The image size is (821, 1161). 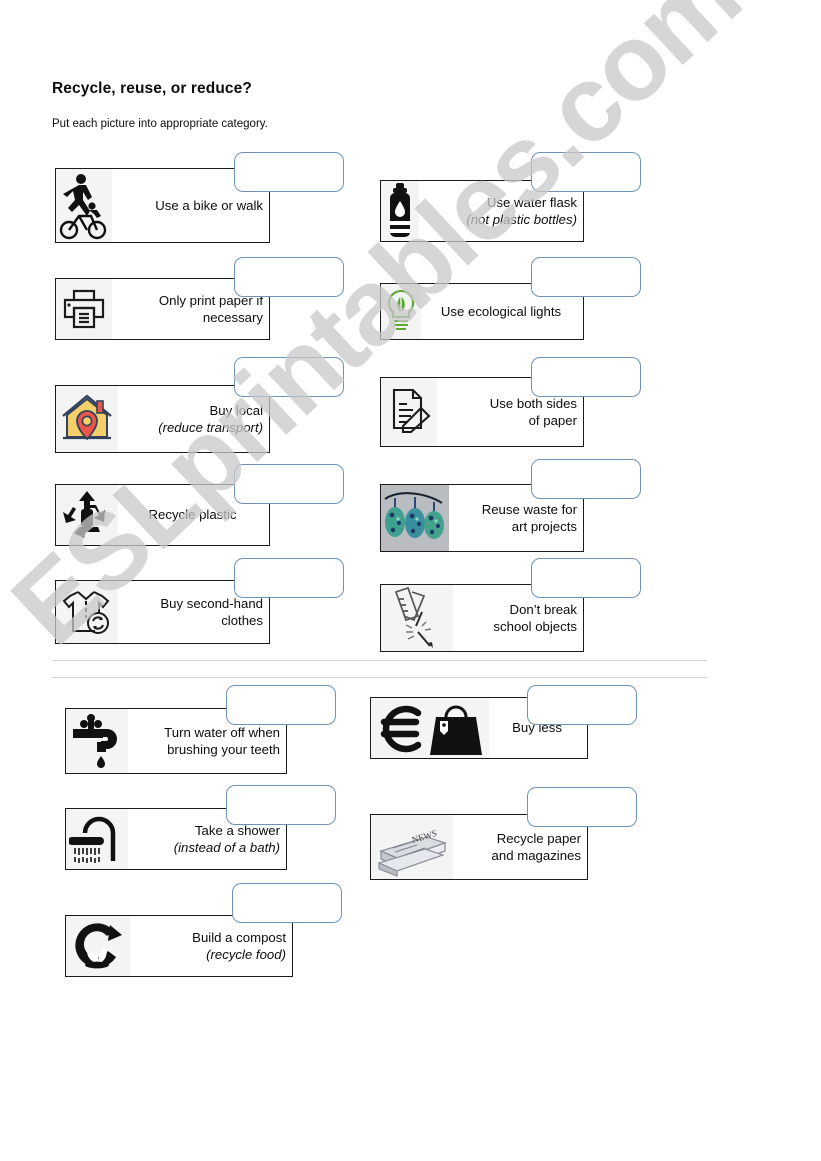 What do you see at coordinates (179, 946) in the screenshot?
I see `picture-card: Build a compost (recycle food)` at bounding box center [179, 946].